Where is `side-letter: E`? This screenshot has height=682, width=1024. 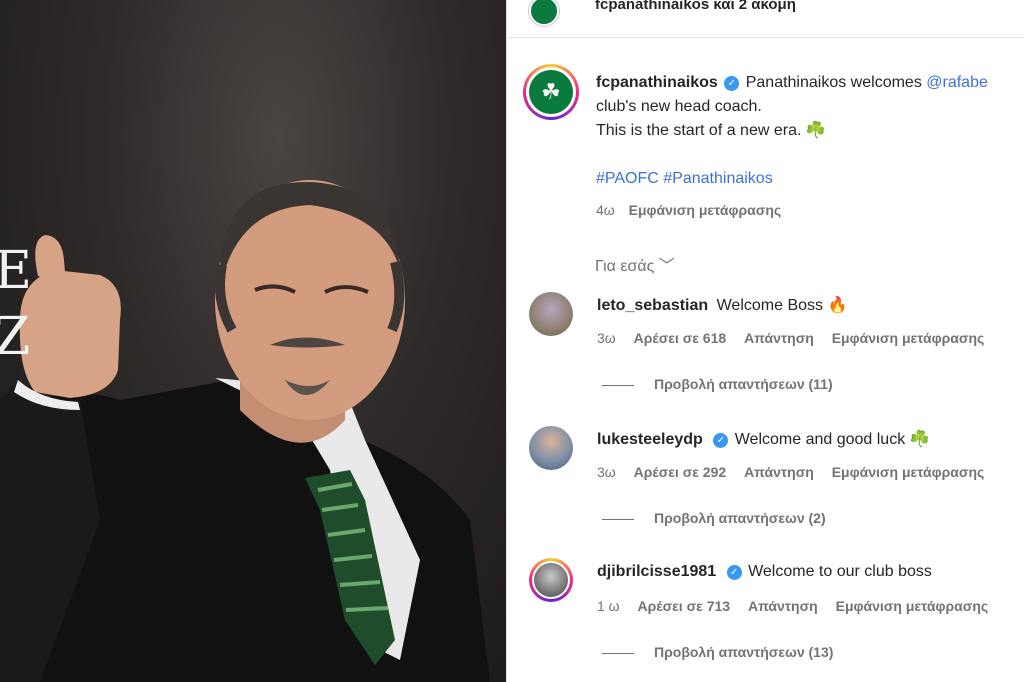 side-letter: E is located at coordinates (16, 271).